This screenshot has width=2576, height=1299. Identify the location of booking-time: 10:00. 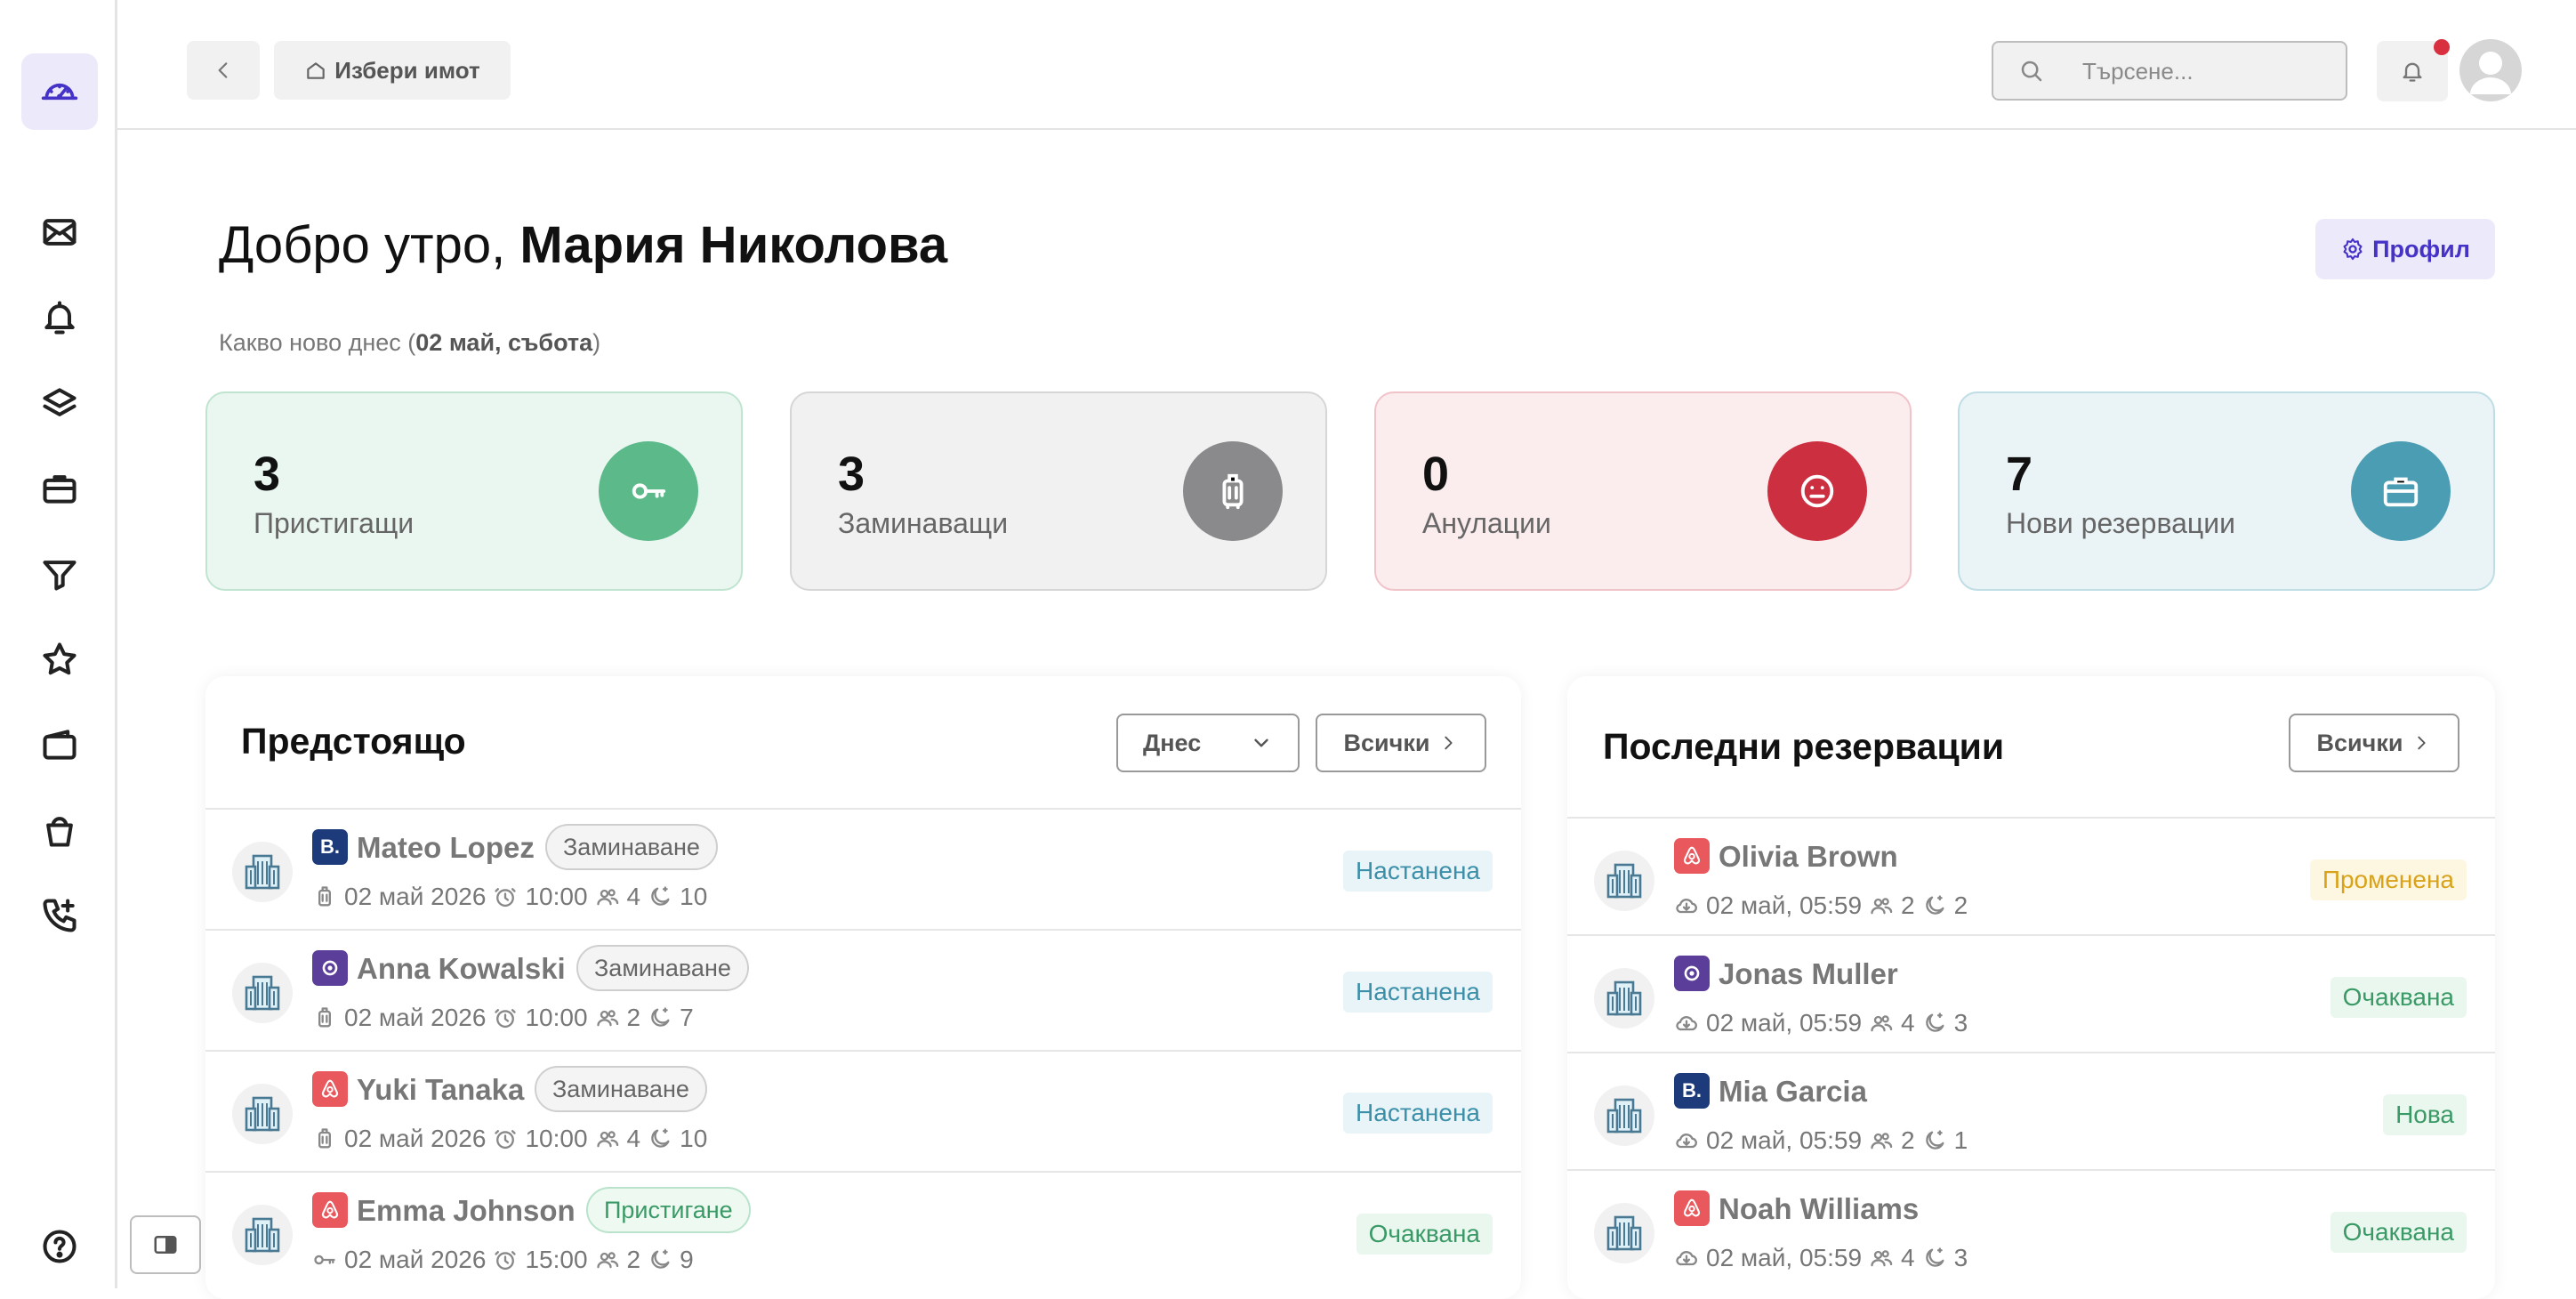
(556, 1018).